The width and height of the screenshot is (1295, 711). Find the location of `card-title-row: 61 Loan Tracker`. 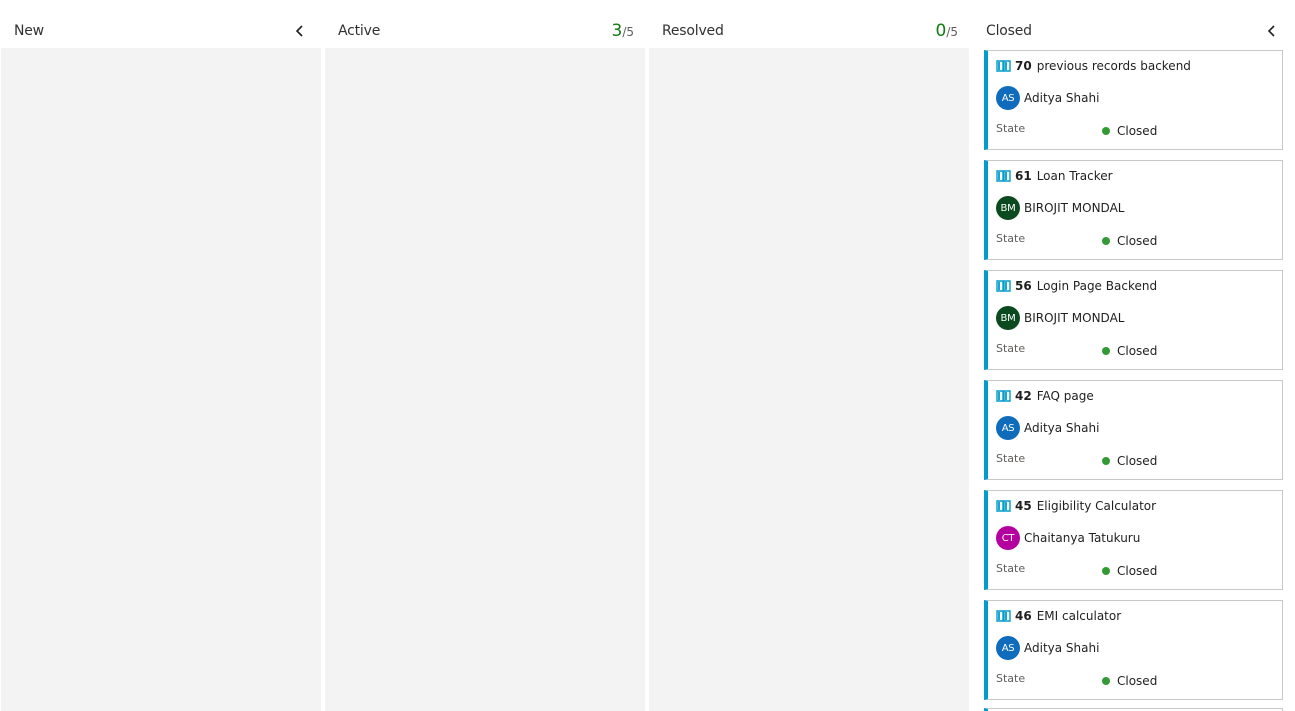

card-title-row: 61 Loan Tracker is located at coordinates (1054, 176).